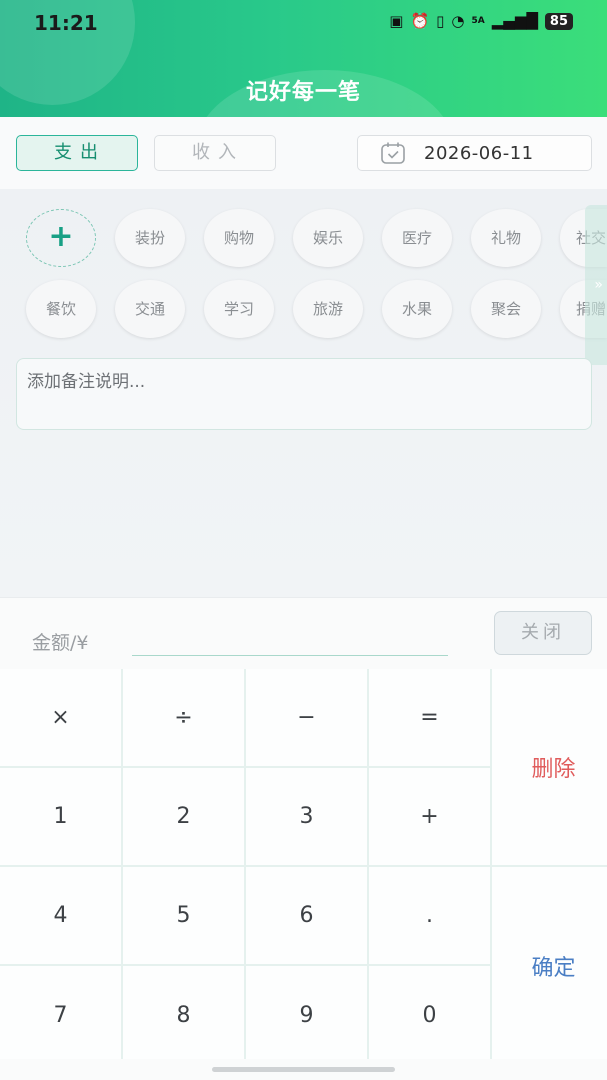 Image resolution: width=607 pixels, height=1080 pixels. What do you see at coordinates (506, 238) in the screenshot?
I see `category-item: 礼物` at bounding box center [506, 238].